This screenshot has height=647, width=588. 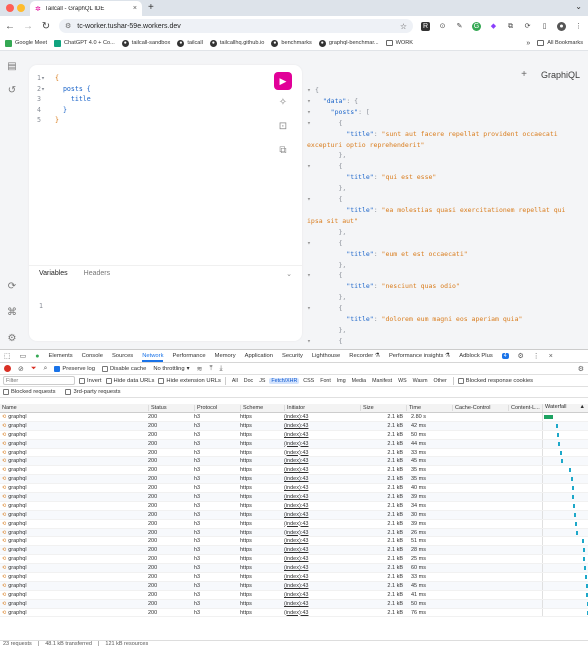 What do you see at coordinates (7, 356) in the screenshot?
I see `inspect-element-icon: ⬚` at bounding box center [7, 356].